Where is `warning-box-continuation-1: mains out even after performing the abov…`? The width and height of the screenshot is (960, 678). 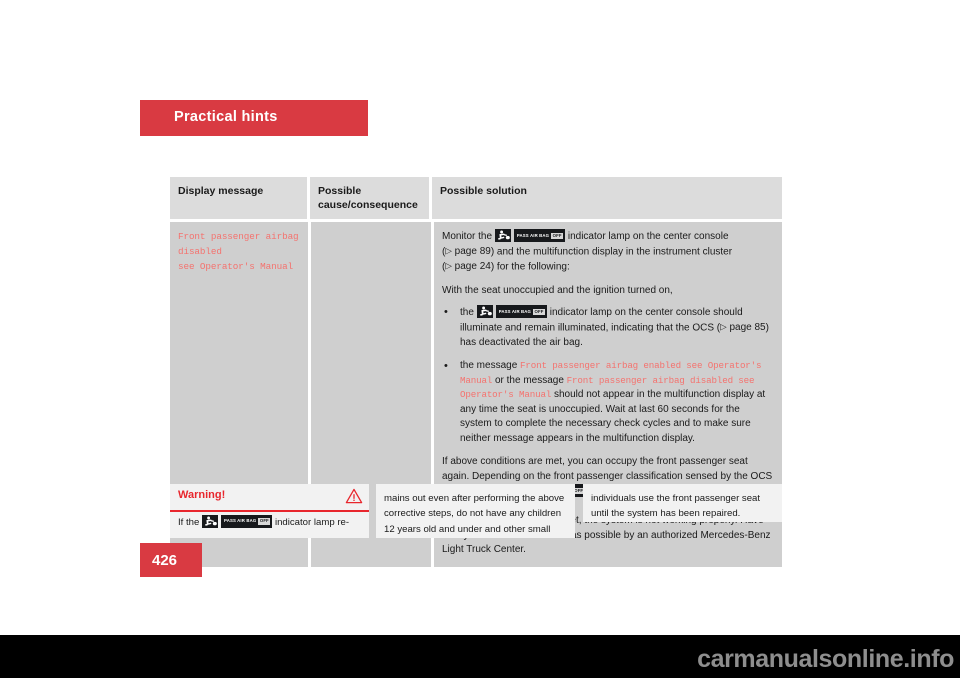
warning-box-continuation-1: mains out even after performing the abov… is located at coordinates (475, 511).